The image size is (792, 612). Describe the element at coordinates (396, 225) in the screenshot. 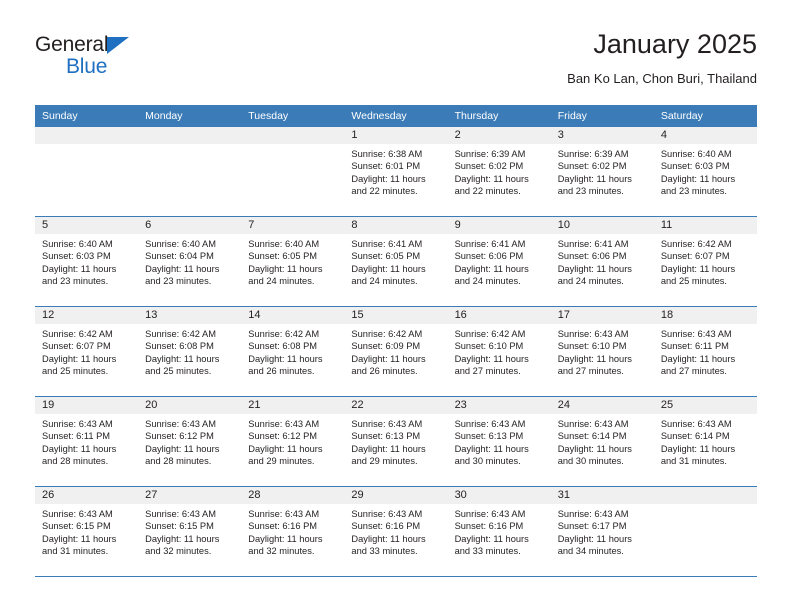

I see `day-number: 8` at that location.